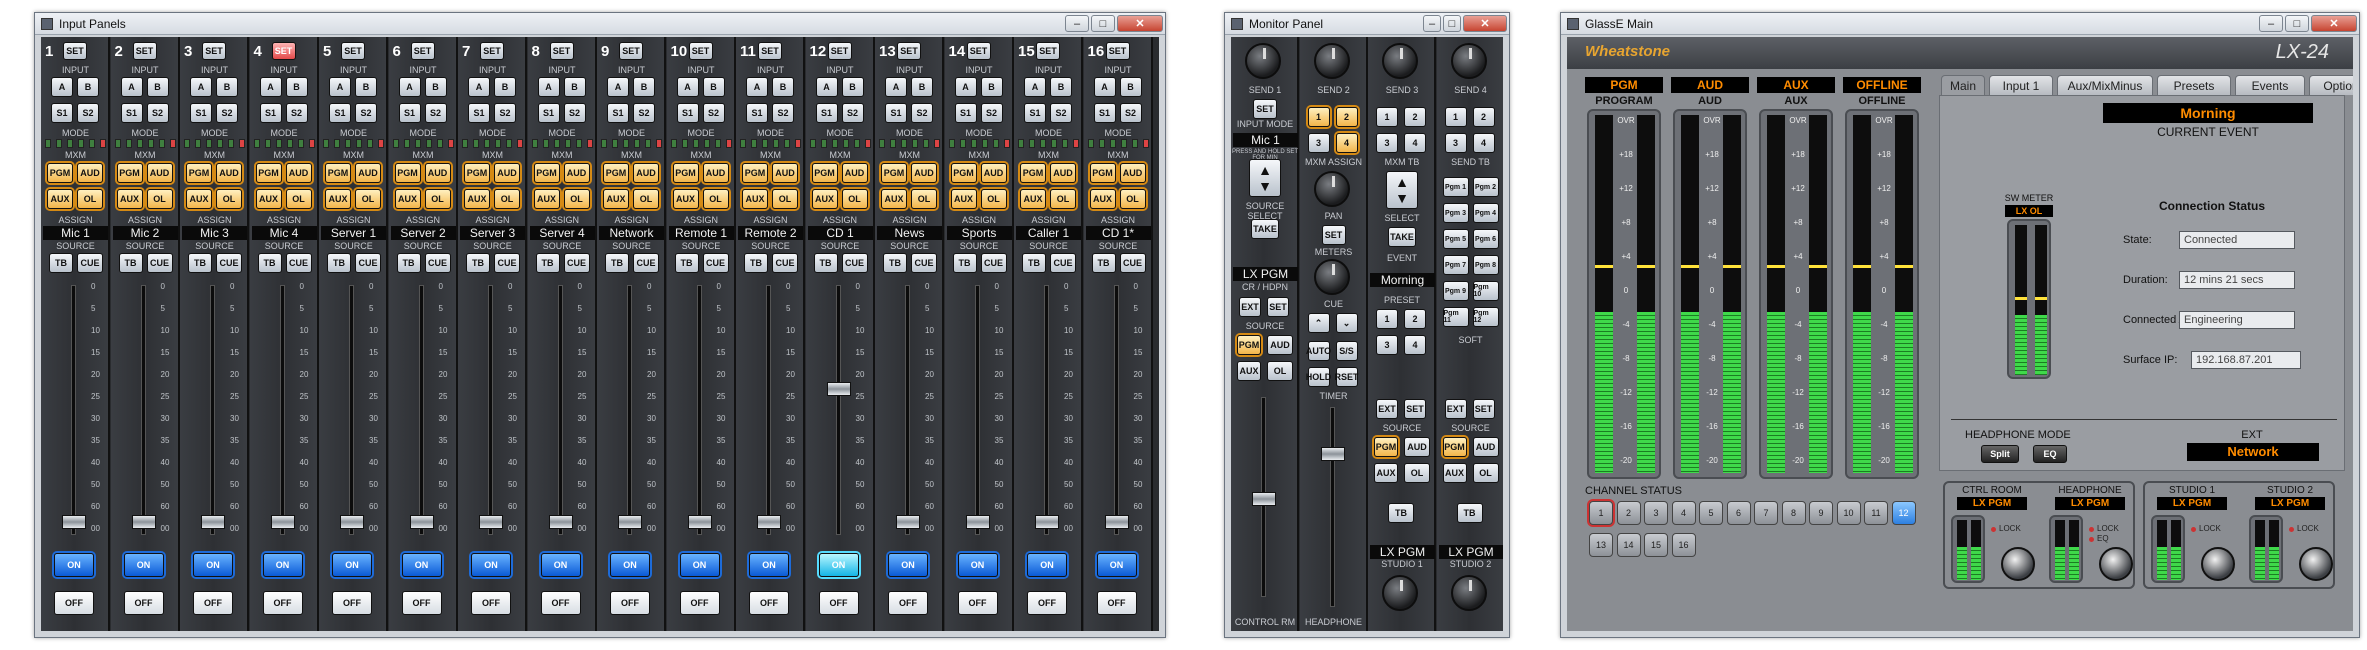 This screenshot has width=2367, height=650. Describe the element at coordinates (2105, 85) in the screenshot. I see `tab-auxmixminus: Aux/MixMinus` at that location.